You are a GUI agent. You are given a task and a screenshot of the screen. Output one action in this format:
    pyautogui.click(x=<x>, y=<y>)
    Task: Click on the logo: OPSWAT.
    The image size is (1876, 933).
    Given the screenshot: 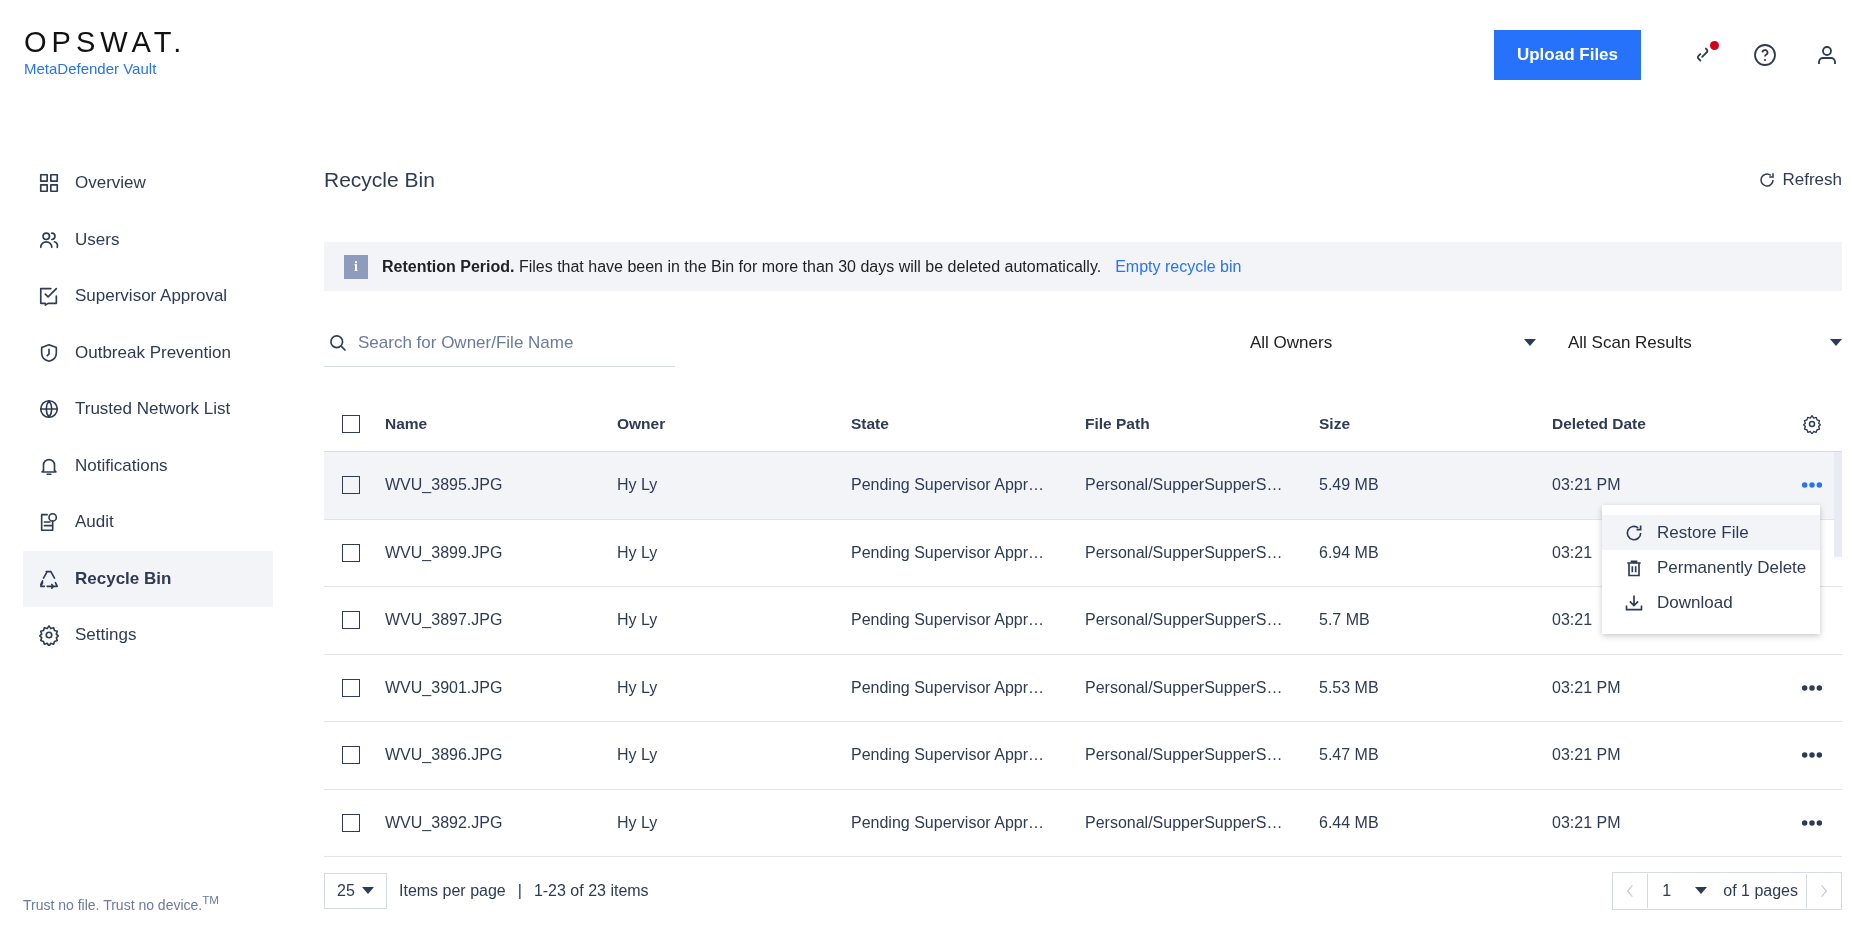 What is the action you would take?
    pyautogui.click(x=105, y=42)
    